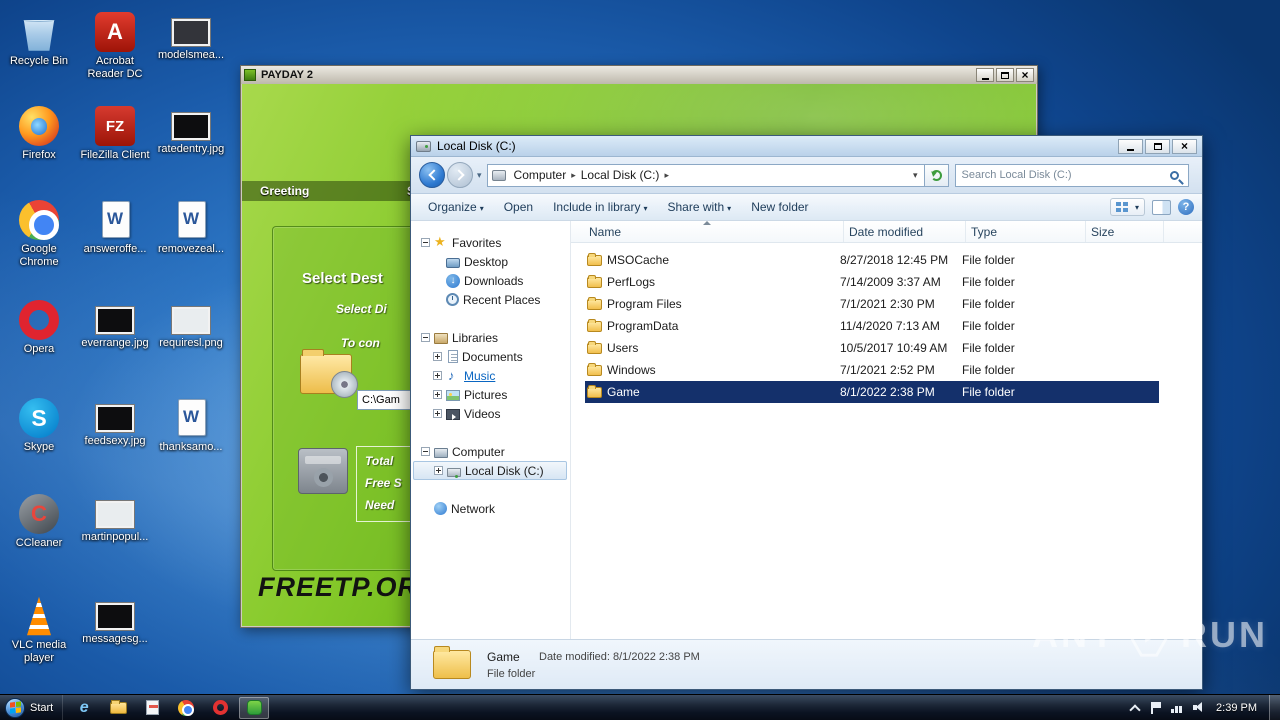 The width and height of the screenshot is (1280, 720). I want to click on tray-flag-icon, so click(1156, 707).